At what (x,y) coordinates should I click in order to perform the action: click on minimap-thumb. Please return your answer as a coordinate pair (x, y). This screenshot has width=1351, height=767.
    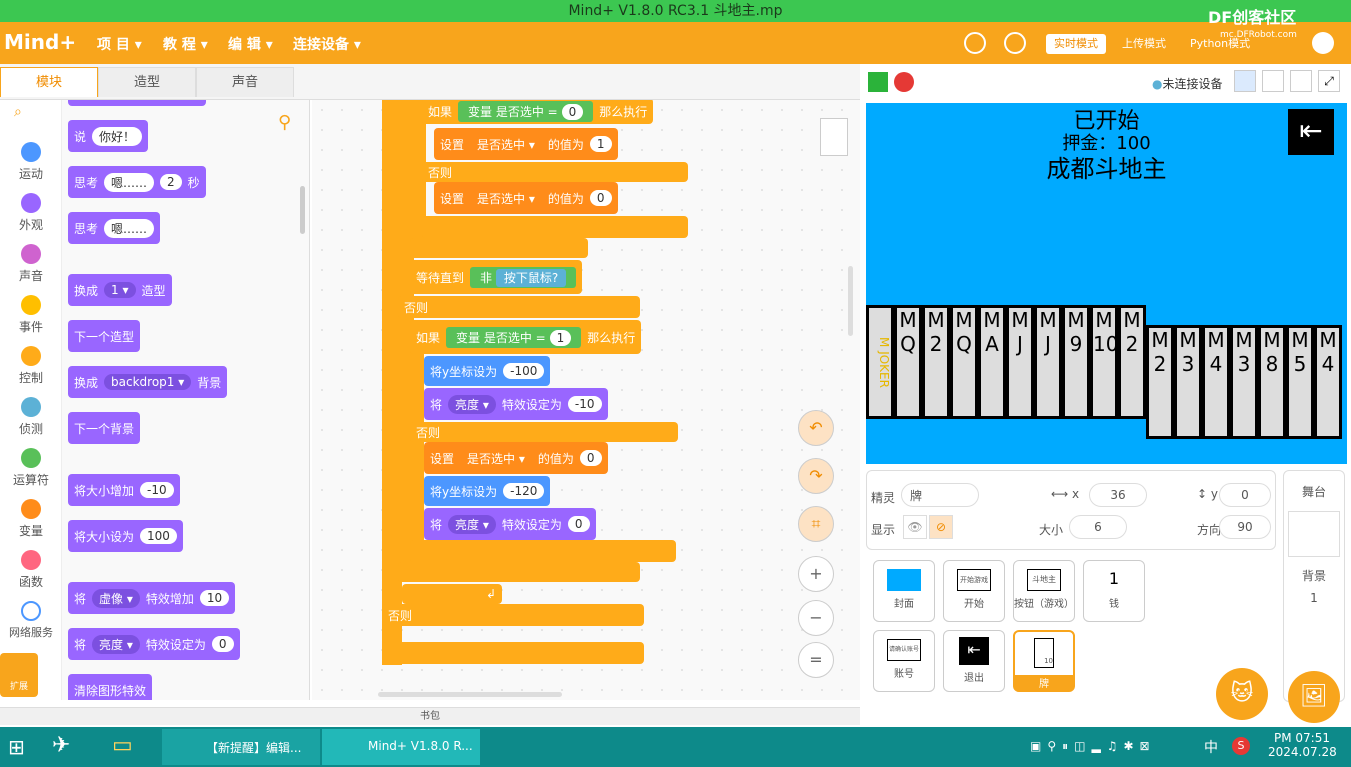
    Looking at the image, I should click on (834, 137).